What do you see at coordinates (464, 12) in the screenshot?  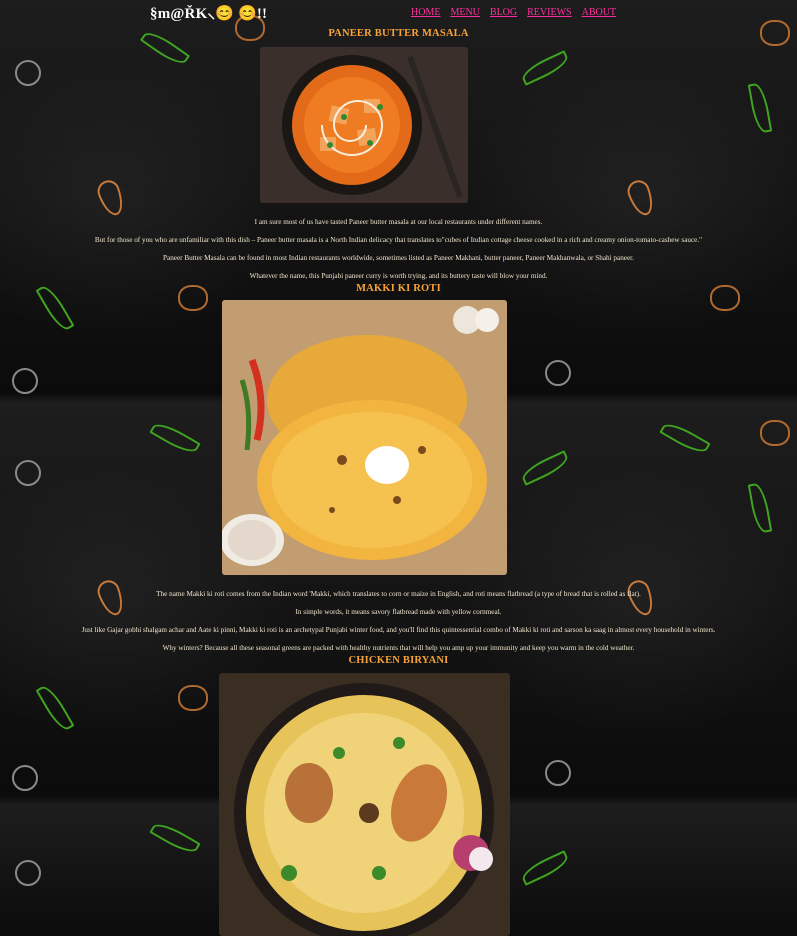 I see `nav-link-menu: MENU` at bounding box center [464, 12].